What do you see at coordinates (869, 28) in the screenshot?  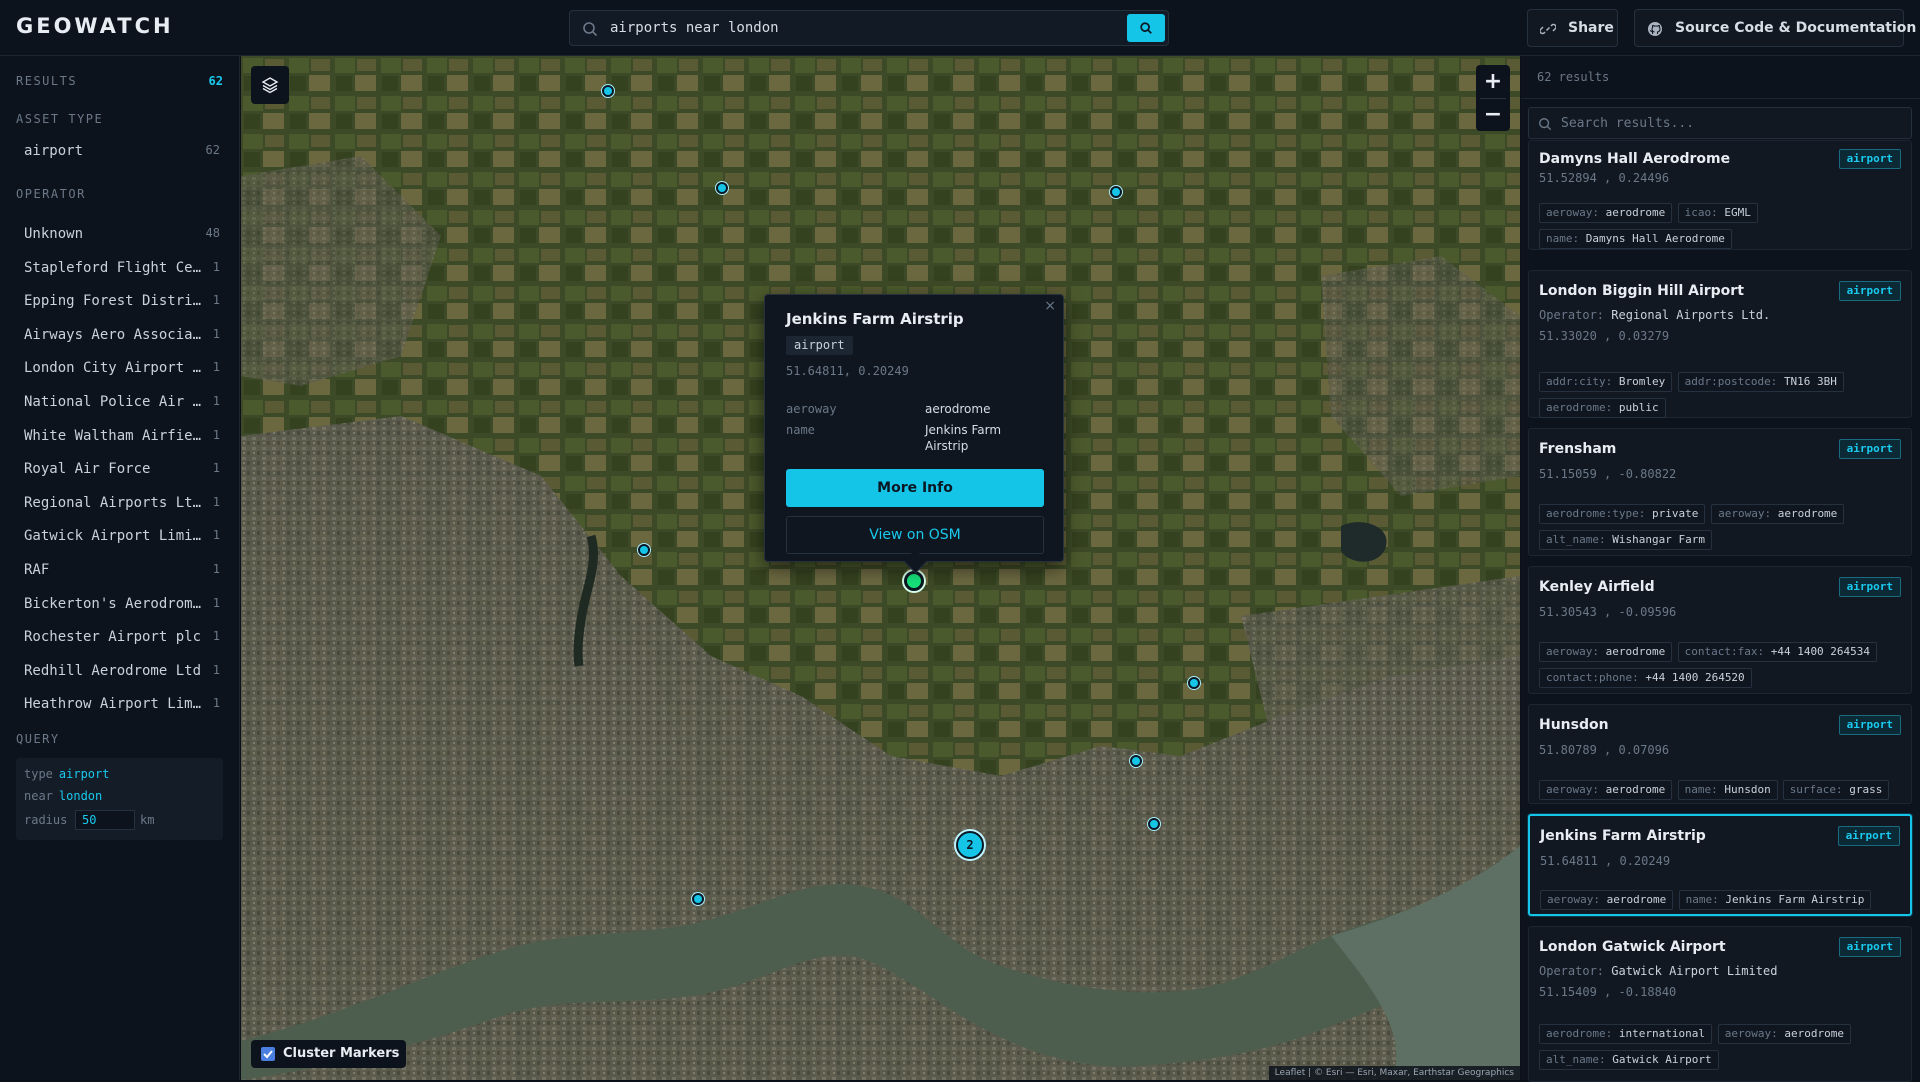 I see `search-bar: airports near london` at bounding box center [869, 28].